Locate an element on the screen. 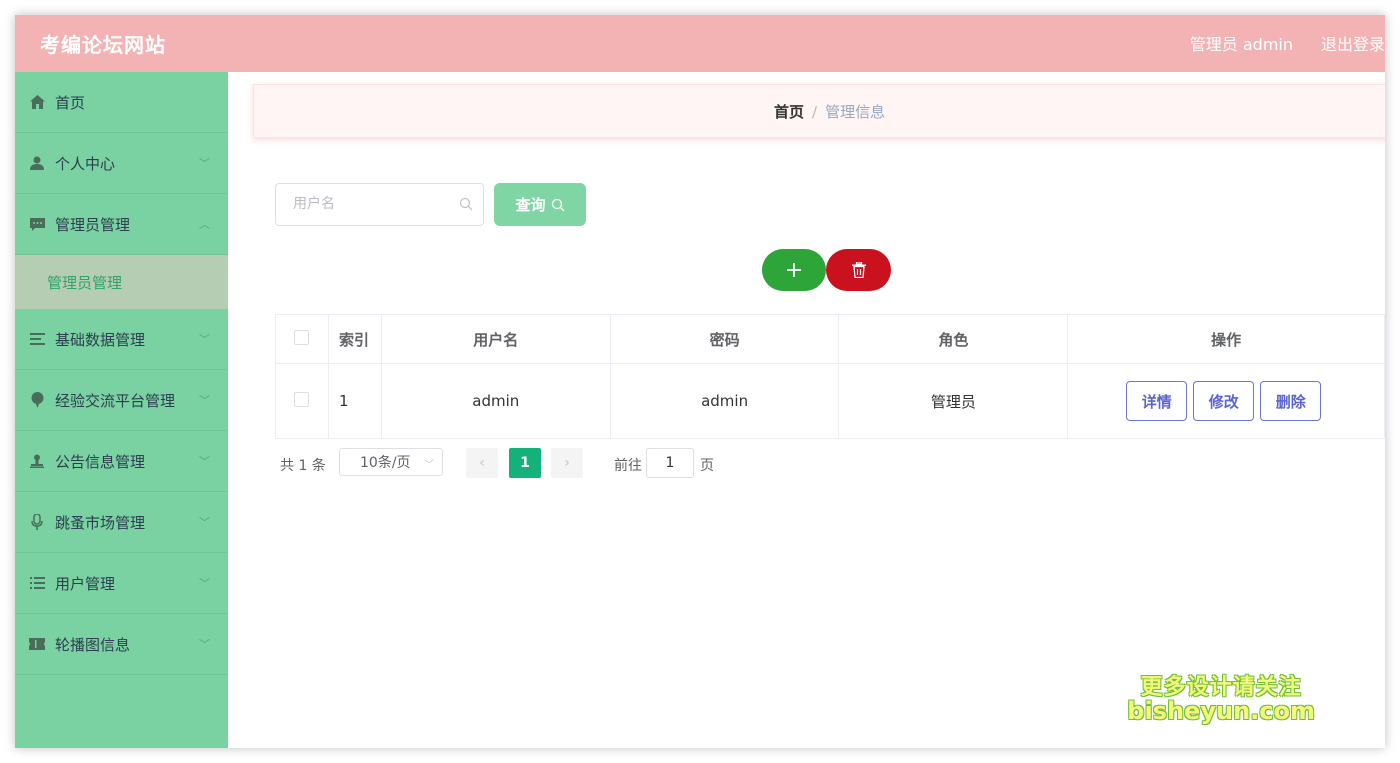 The image size is (1400, 763). sidebar-item-label: 基础数据管理 is located at coordinates (100, 339).